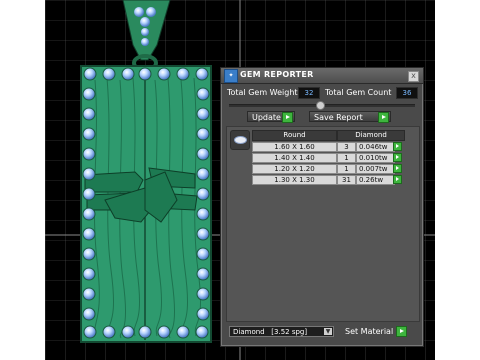 This screenshot has height=360, width=480. I want to click on stone-weight: 0.010tw, so click(375, 158).